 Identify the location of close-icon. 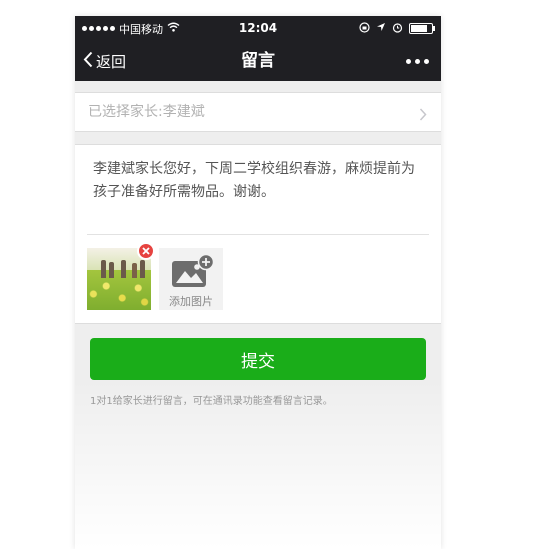
(146, 251).